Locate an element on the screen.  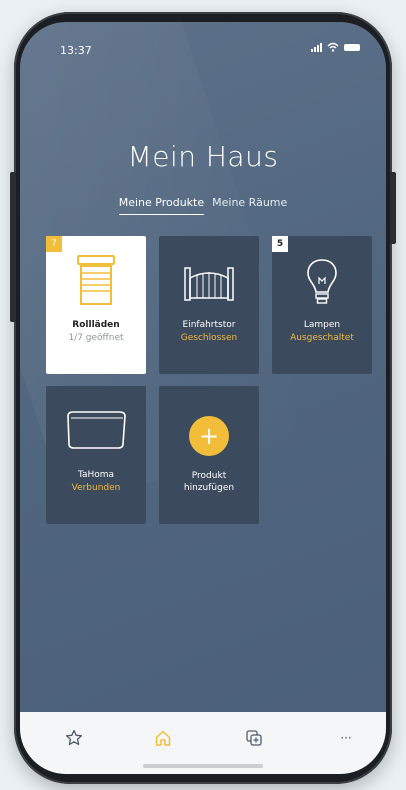
roller-shutter-icon is located at coordinates (96, 281).